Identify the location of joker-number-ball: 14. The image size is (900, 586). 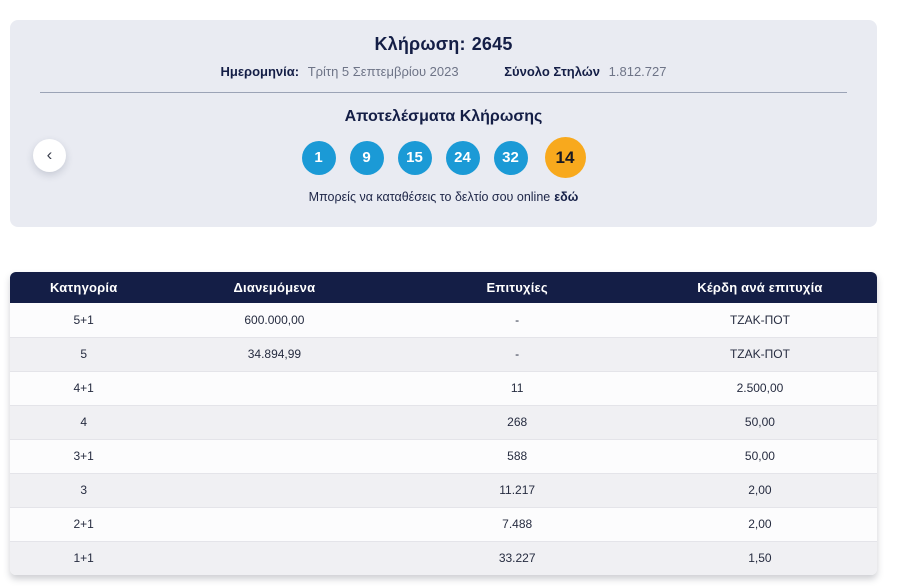
(565, 157).